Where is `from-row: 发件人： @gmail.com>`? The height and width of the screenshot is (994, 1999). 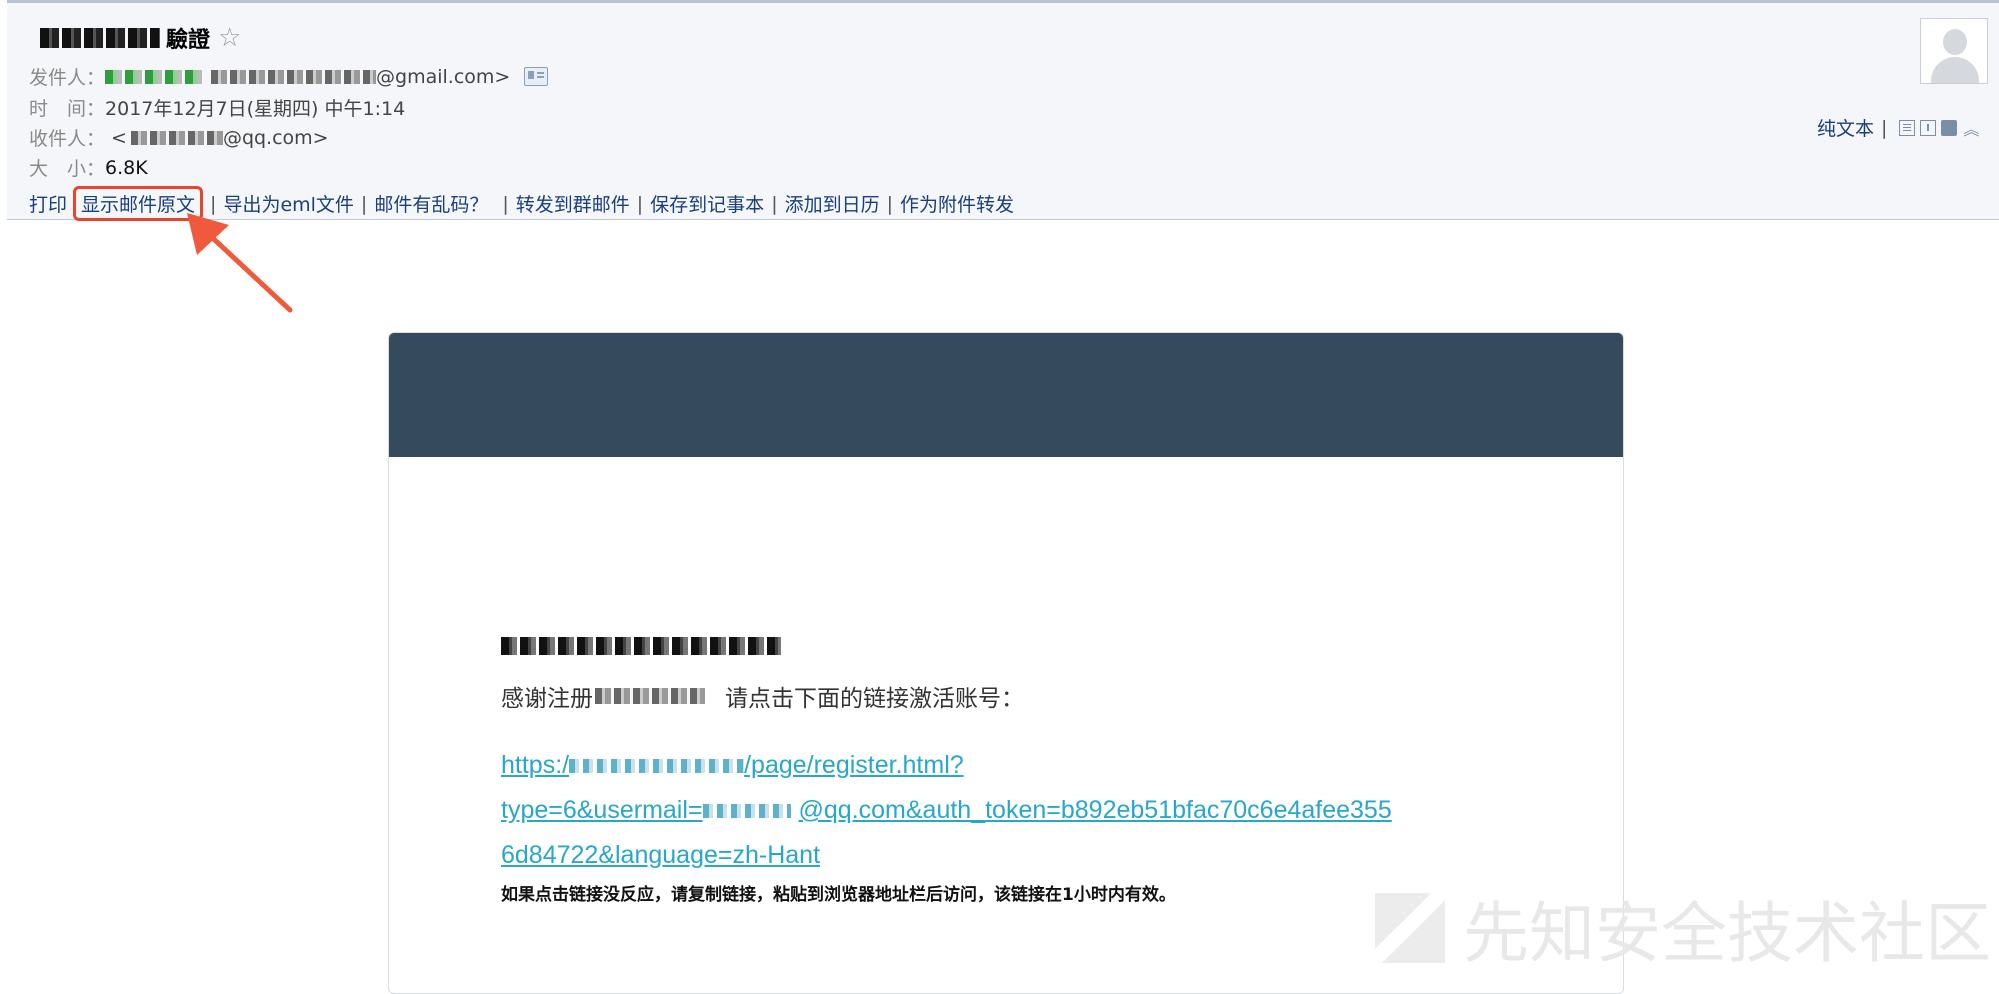
from-row: 发件人： @gmail.com> is located at coordinates (289, 76).